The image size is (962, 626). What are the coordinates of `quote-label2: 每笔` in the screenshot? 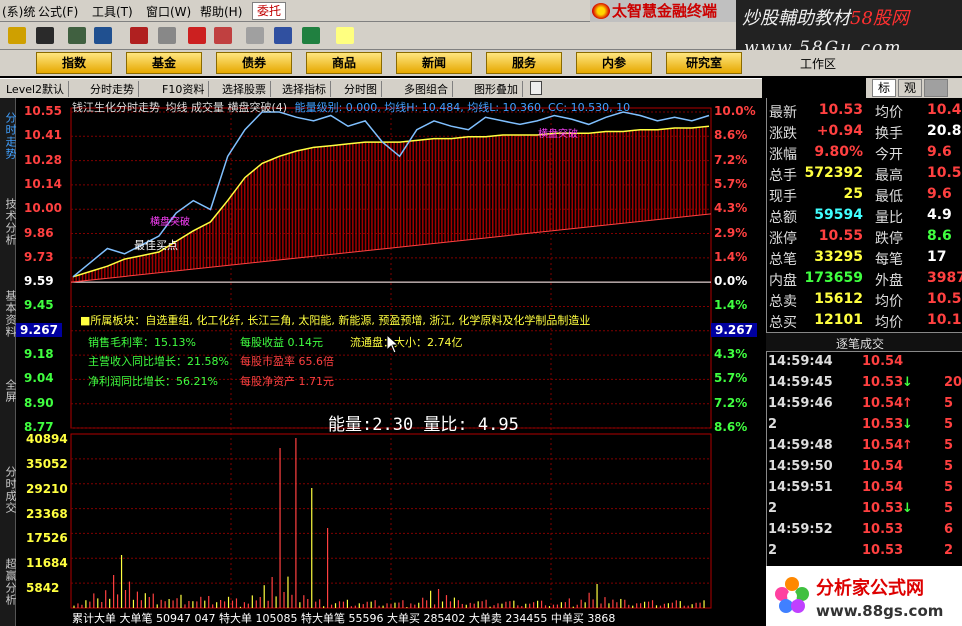 It's located at (889, 260).